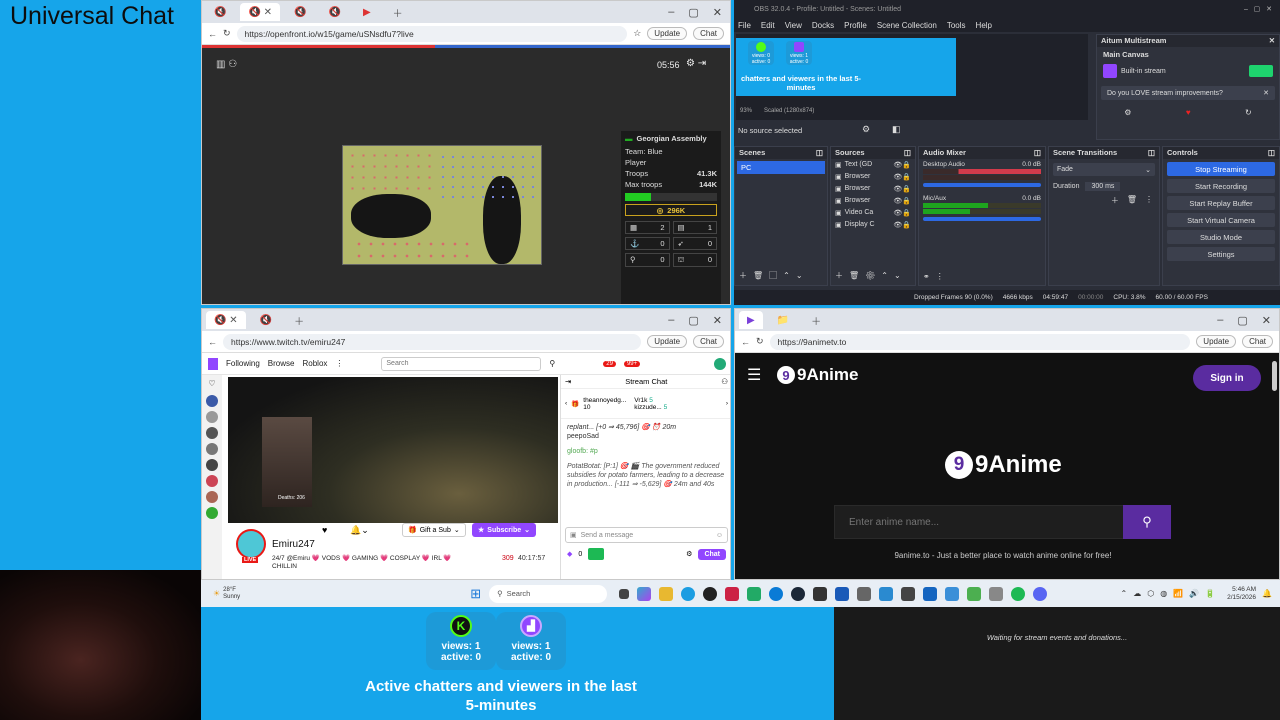 This screenshot has height=720, width=1280. Describe the element at coordinates (798, 593) in the screenshot. I see `steam-icon` at that location.